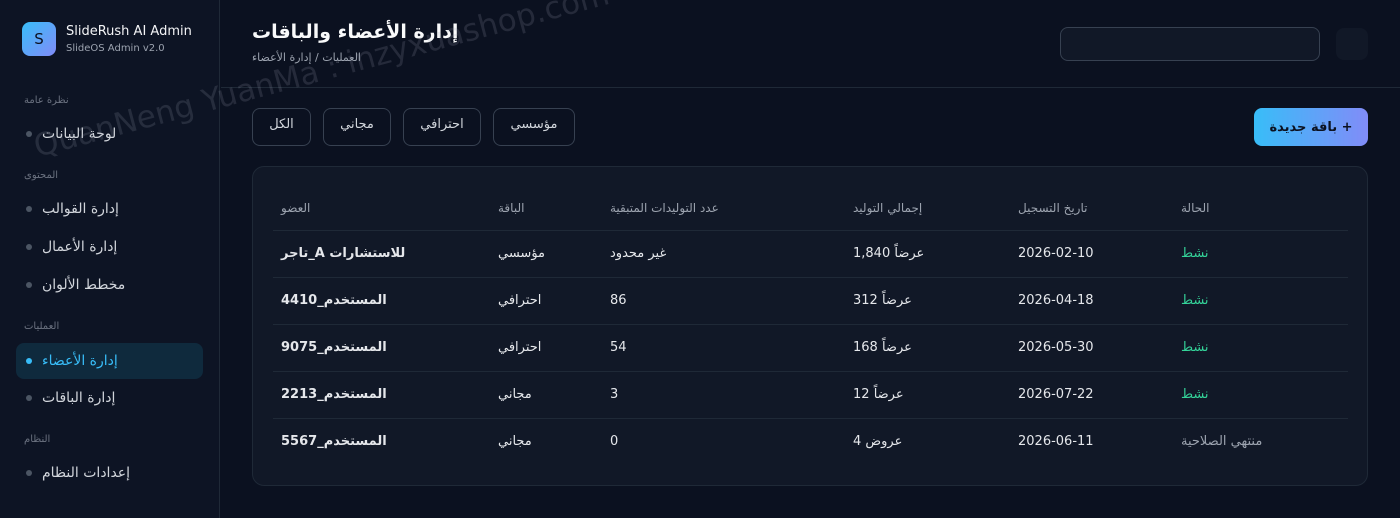  What do you see at coordinates (334, 300) in the screenshot?
I see `member-name: المستخدم_4410` at bounding box center [334, 300].